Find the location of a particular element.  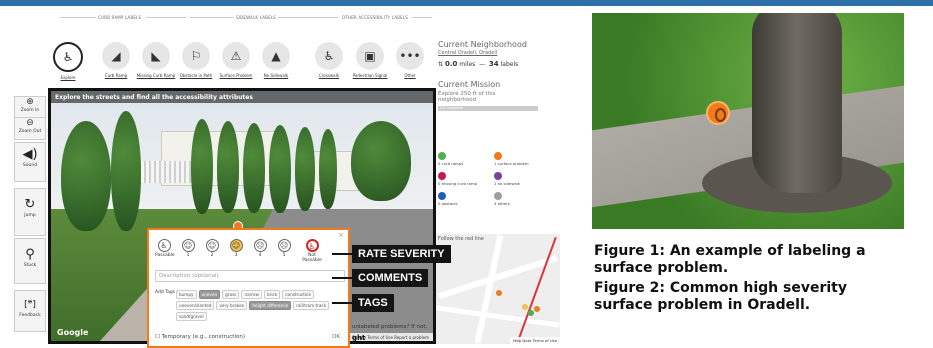

minimap-hint: Follow the red line is located at coordinates (461, 239).